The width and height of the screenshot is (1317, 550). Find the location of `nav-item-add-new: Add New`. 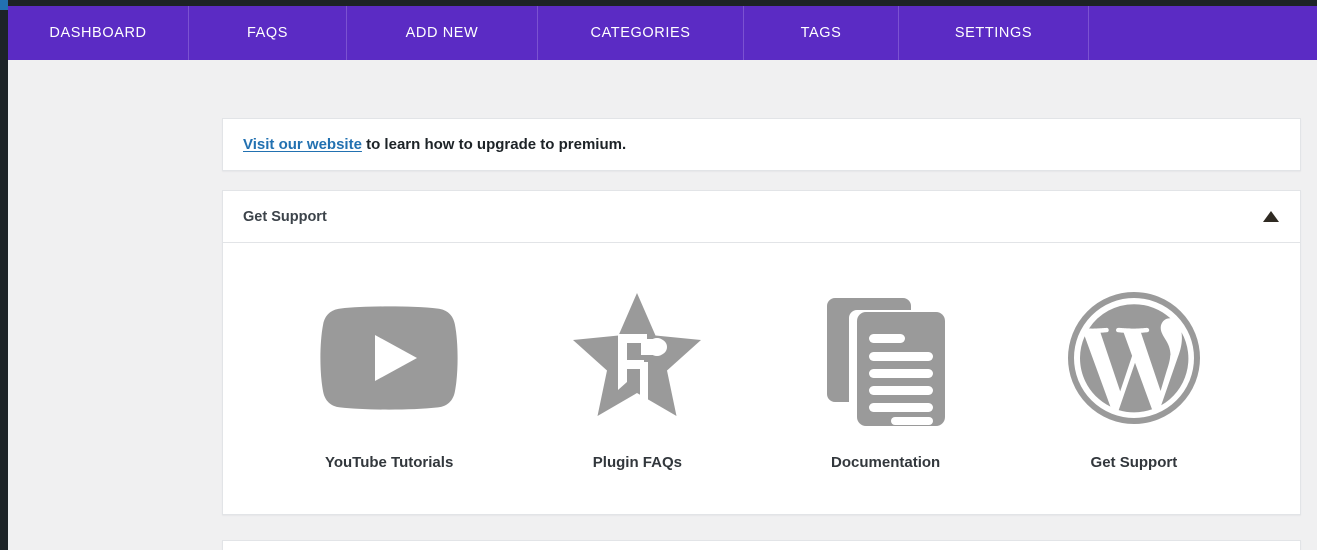

nav-item-add-new: Add New is located at coordinates (442, 33).